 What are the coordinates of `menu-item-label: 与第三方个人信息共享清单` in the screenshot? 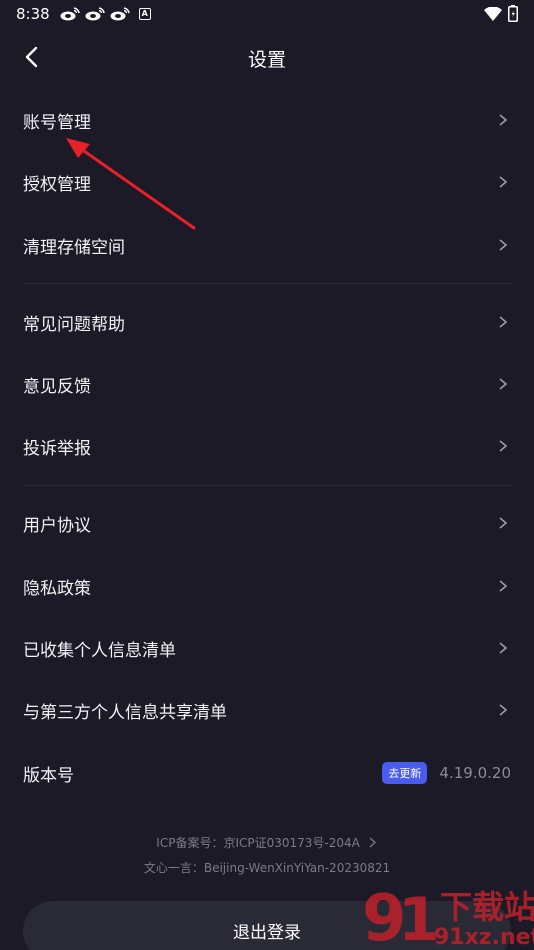 It's located at (125, 712).